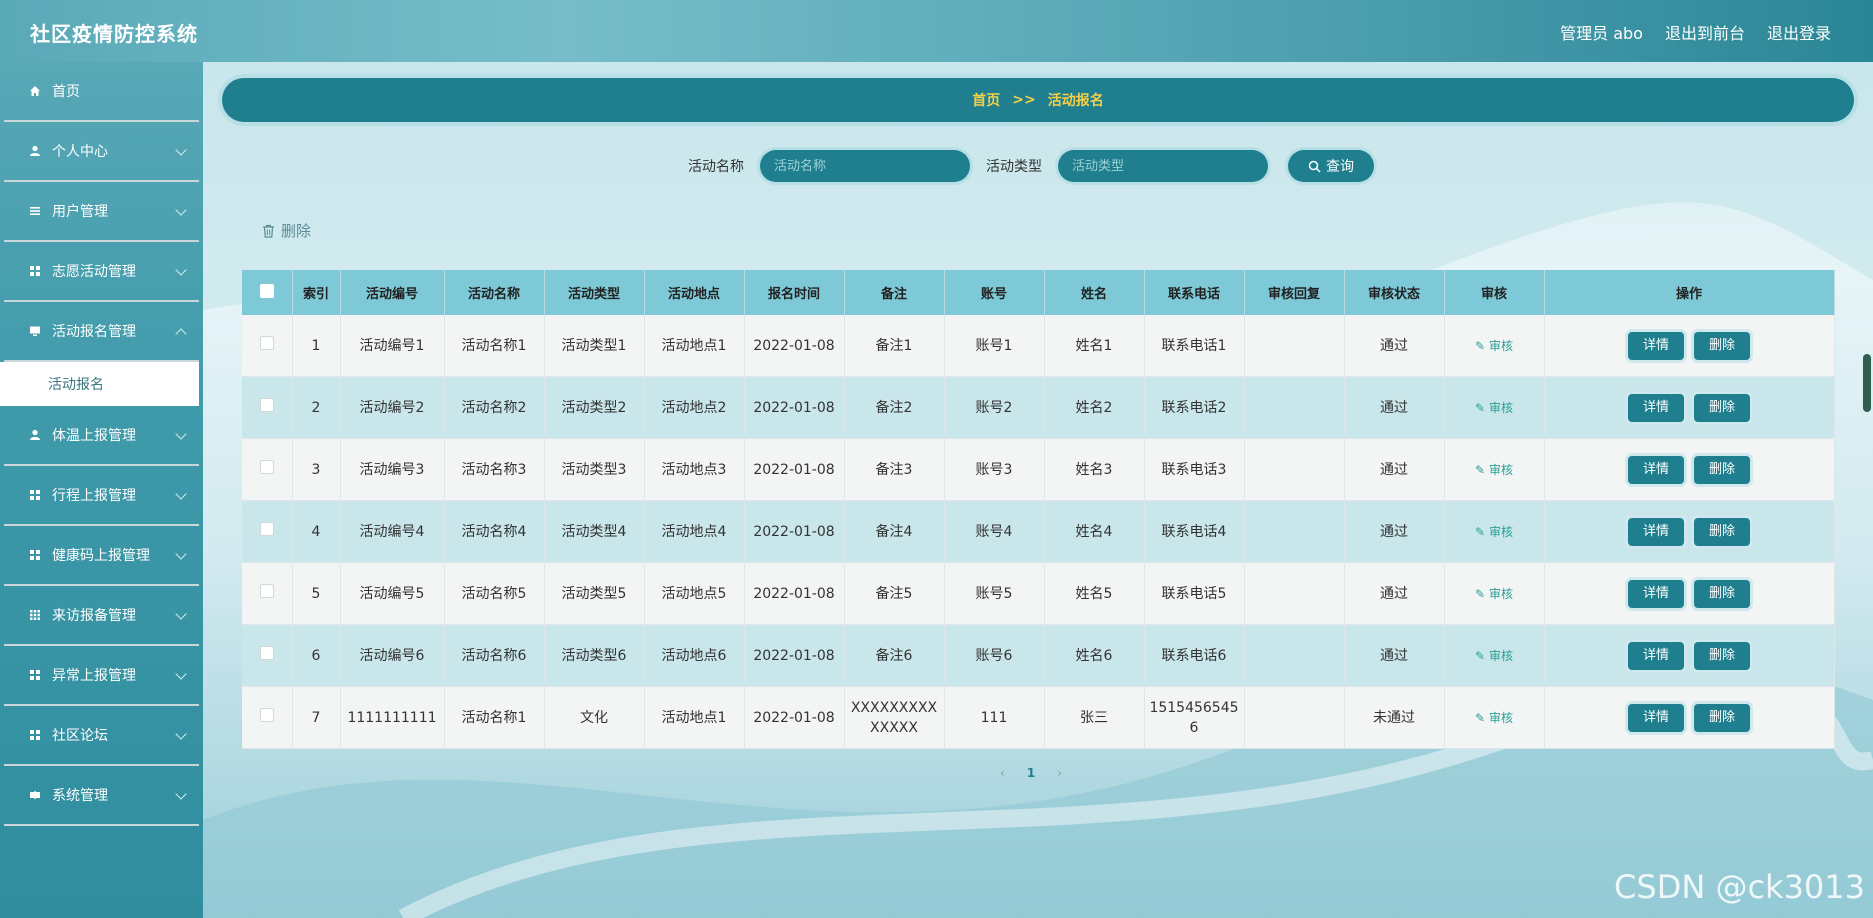 This screenshot has width=1873, height=918. Describe the element at coordinates (101, 92) in the screenshot. I see `sidebar-item-home: 首页` at that location.